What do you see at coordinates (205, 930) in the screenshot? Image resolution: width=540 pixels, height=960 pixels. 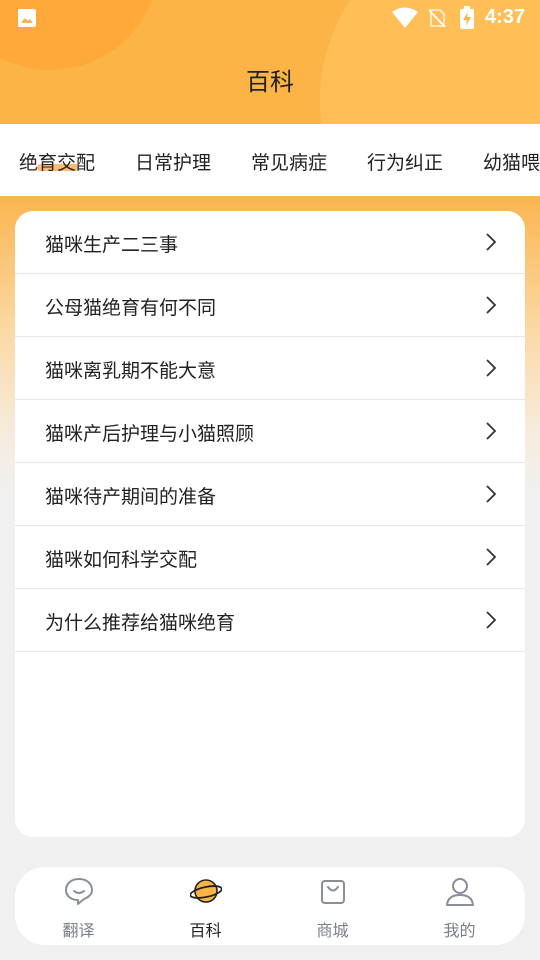 I see `nav-label: 百科` at bounding box center [205, 930].